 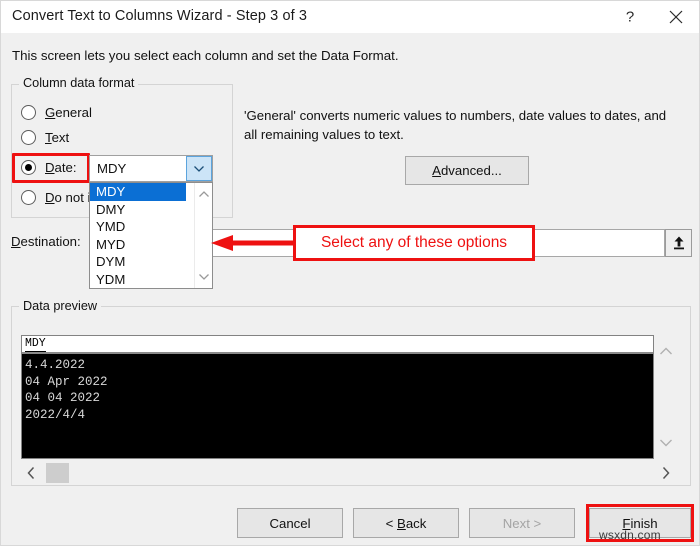 I want to click on watermark-text: wsxdn.com, so click(x=630, y=535).